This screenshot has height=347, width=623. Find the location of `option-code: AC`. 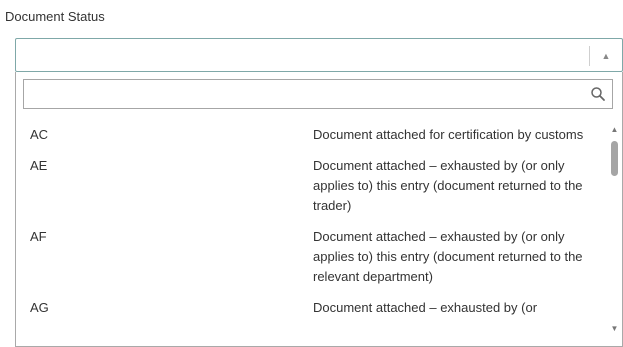

option-code: AC is located at coordinates (39, 134).